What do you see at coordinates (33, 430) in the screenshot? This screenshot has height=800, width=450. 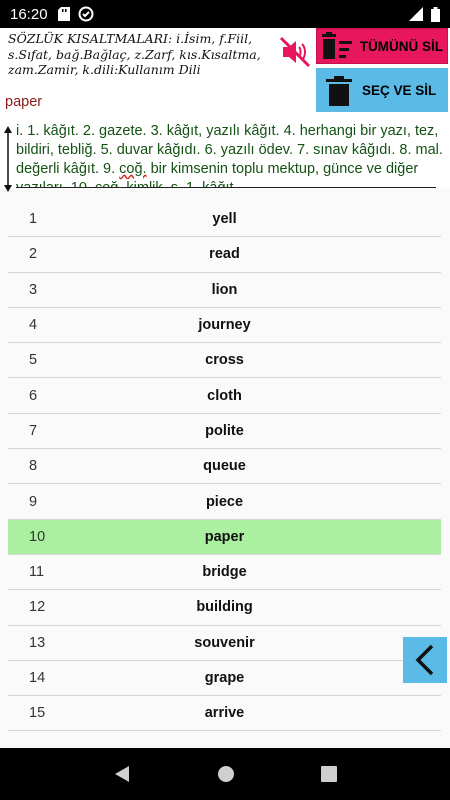 I see `list-item-number: 7` at bounding box center [33, 430].